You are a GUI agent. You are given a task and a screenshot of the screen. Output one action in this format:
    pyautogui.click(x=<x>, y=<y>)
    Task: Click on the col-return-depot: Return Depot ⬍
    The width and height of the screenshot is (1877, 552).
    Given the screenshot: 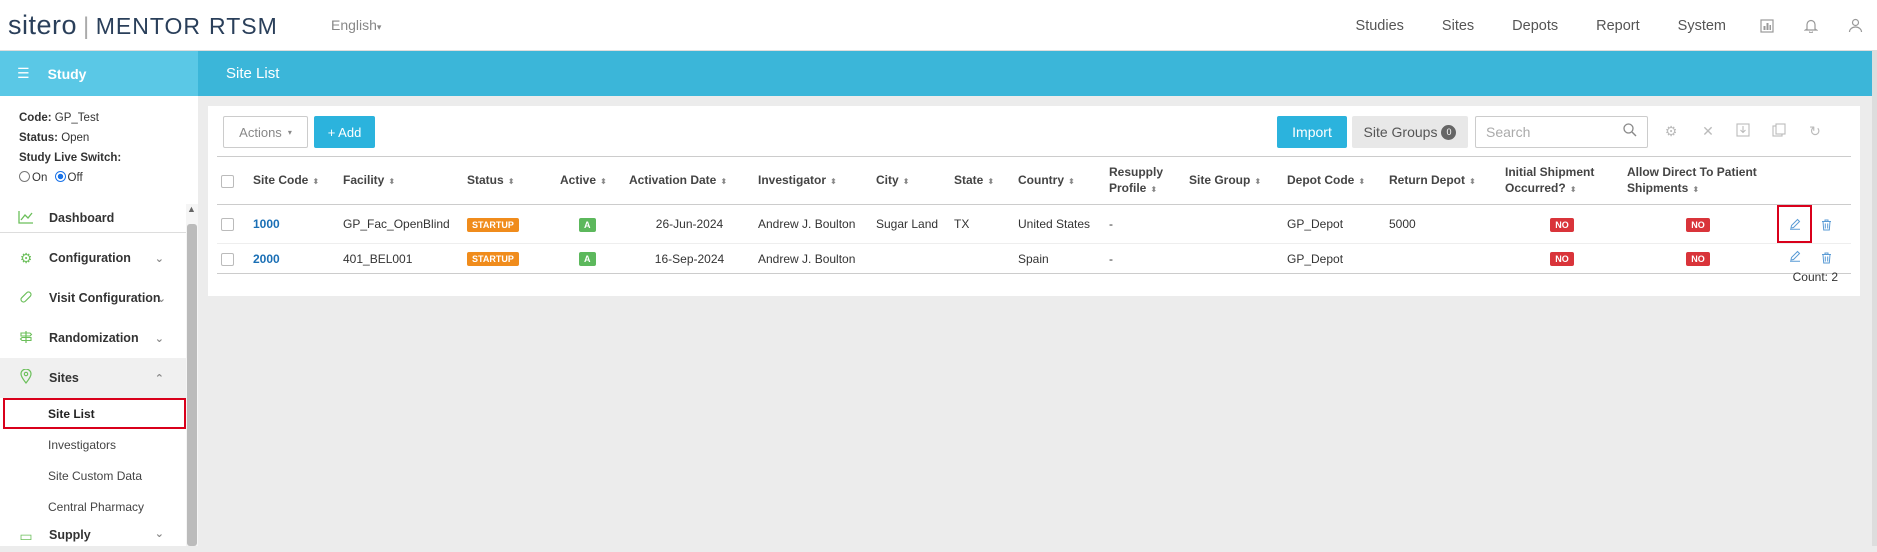 What is the action you would take?
    pyautogui.click(x=1443, y=180)
    